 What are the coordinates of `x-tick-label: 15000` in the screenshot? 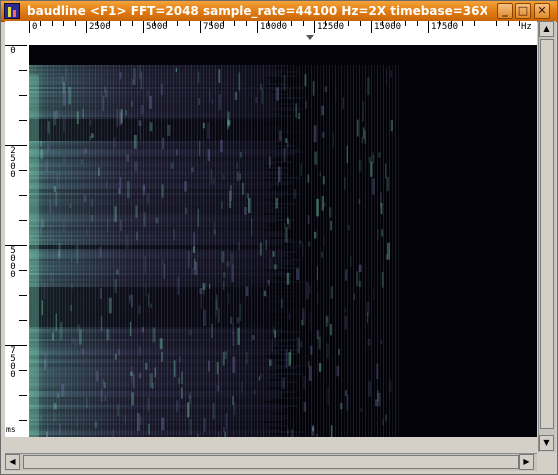 It's located at (388, 27).